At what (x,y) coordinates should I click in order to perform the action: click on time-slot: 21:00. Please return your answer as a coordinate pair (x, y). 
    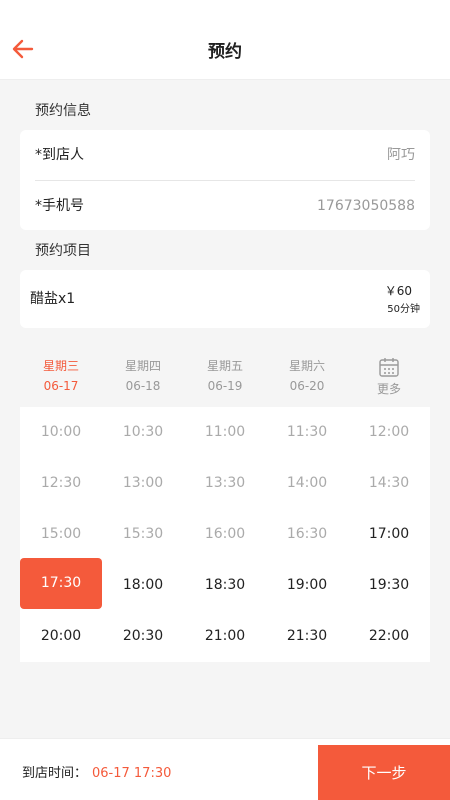
    Looking at the image, I should click on (225, 636).